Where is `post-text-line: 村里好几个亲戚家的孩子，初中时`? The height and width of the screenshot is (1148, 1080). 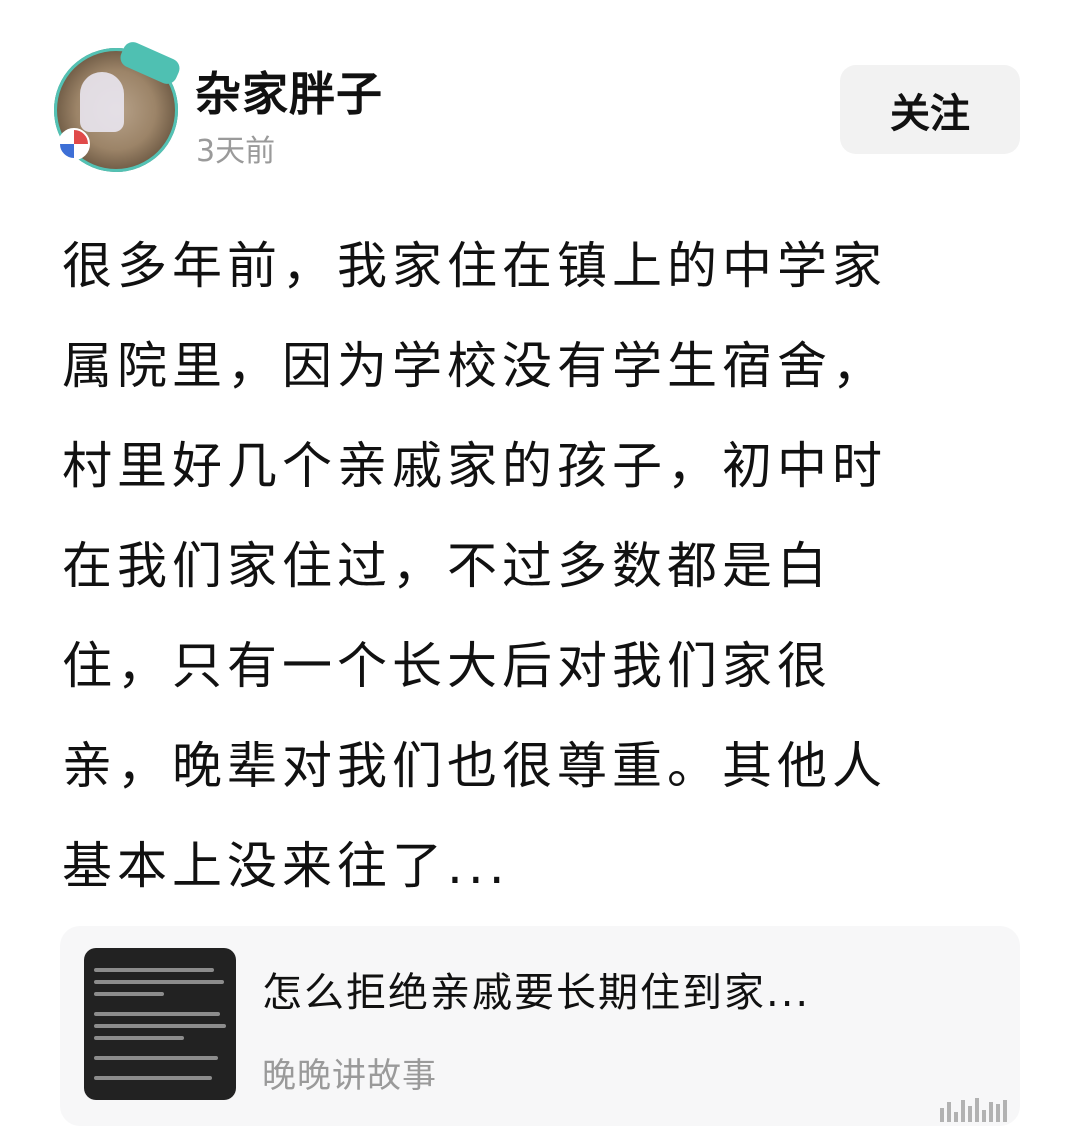 post-text-line: 村里好几个亲戚家的孩子，初中时 is located at coordinates (474, 466).